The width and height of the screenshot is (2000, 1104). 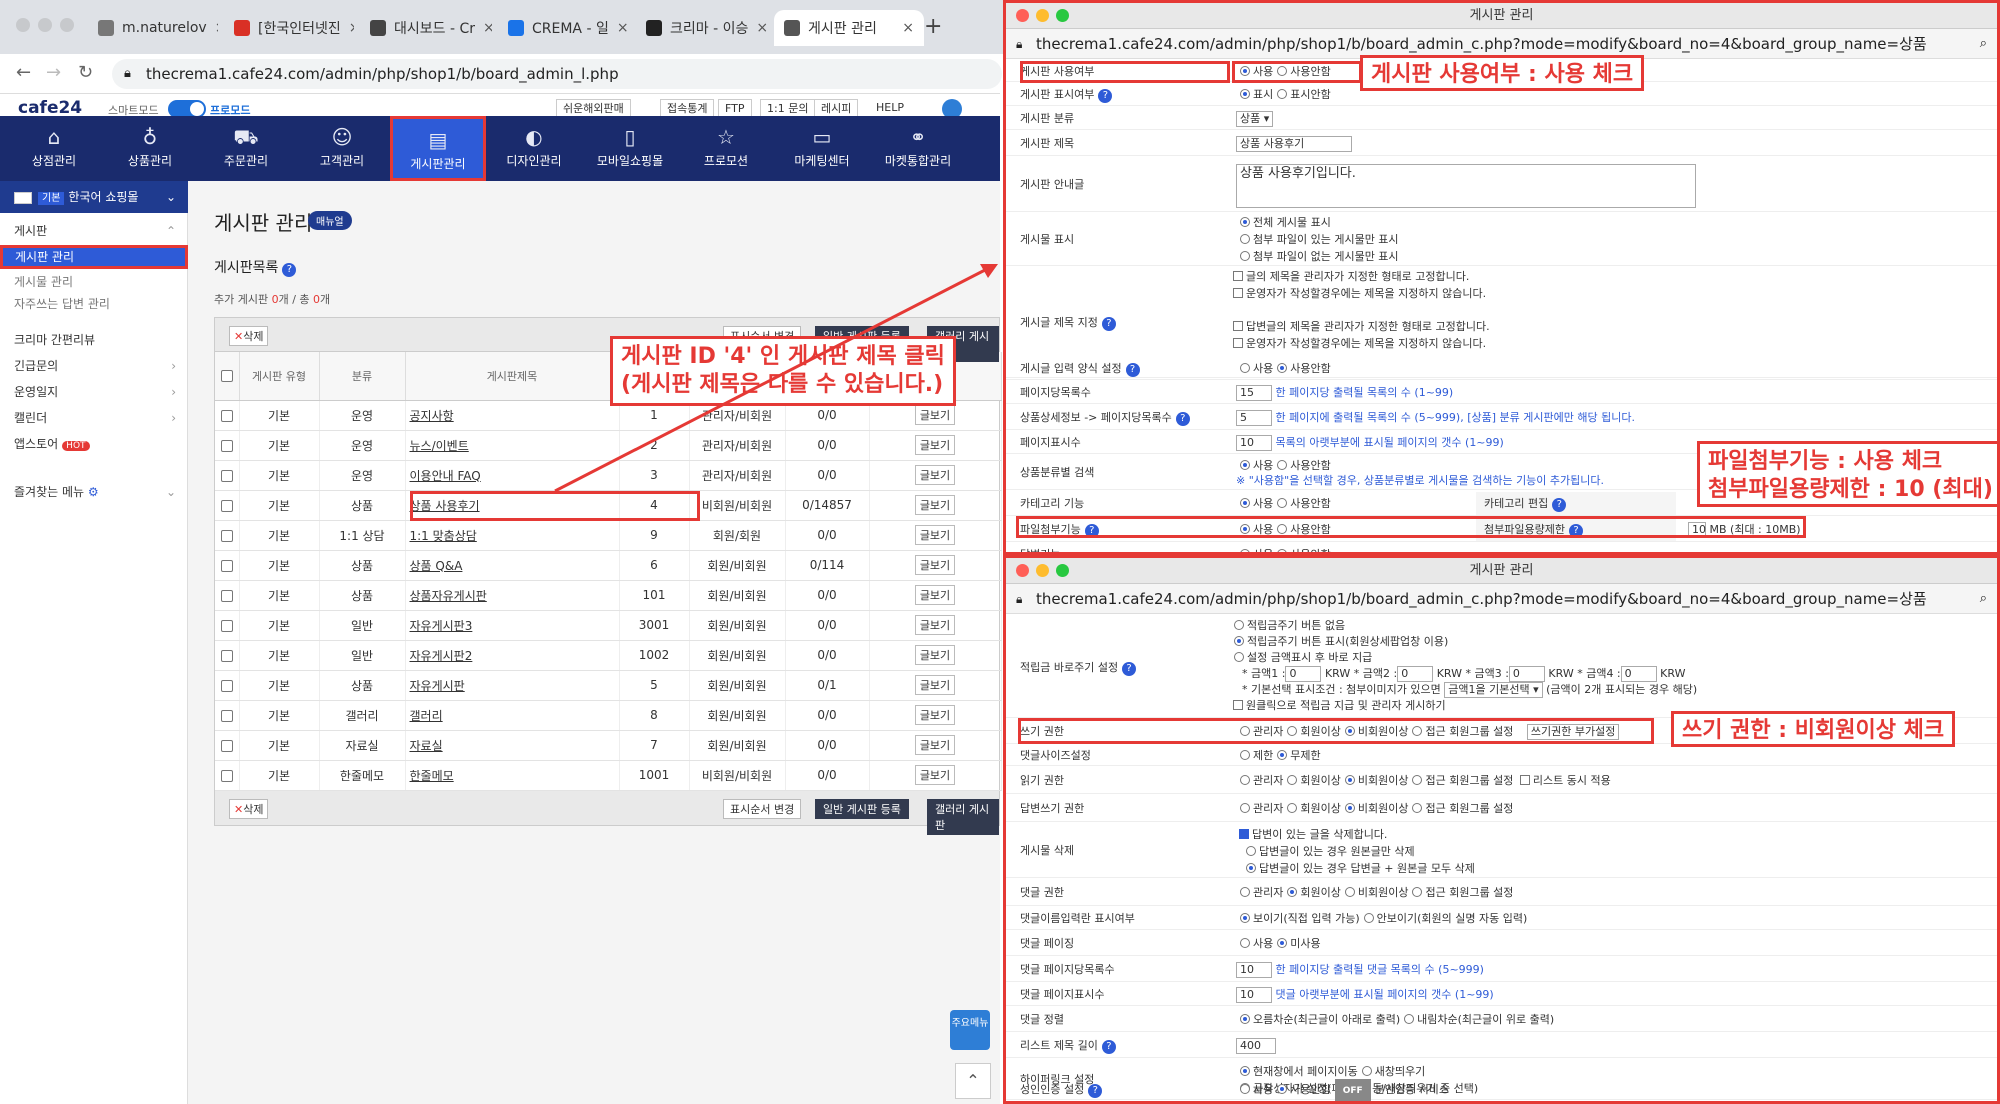 I want to click on sidebar-item-board-manage: 게시판 관리, so click(x=94, y=257).